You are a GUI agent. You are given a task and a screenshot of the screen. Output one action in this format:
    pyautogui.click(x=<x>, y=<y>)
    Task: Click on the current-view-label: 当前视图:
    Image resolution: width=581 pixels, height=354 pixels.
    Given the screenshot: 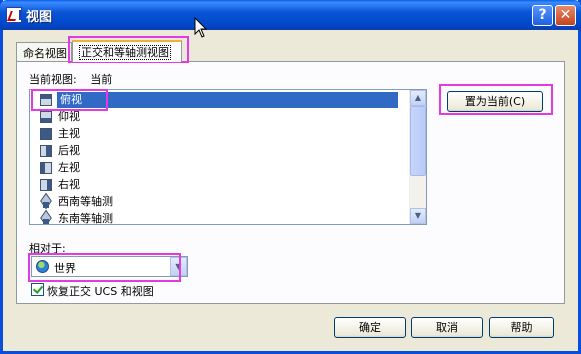 What is the action you would take?
    pyautogui.click(x=53, y=79)
    